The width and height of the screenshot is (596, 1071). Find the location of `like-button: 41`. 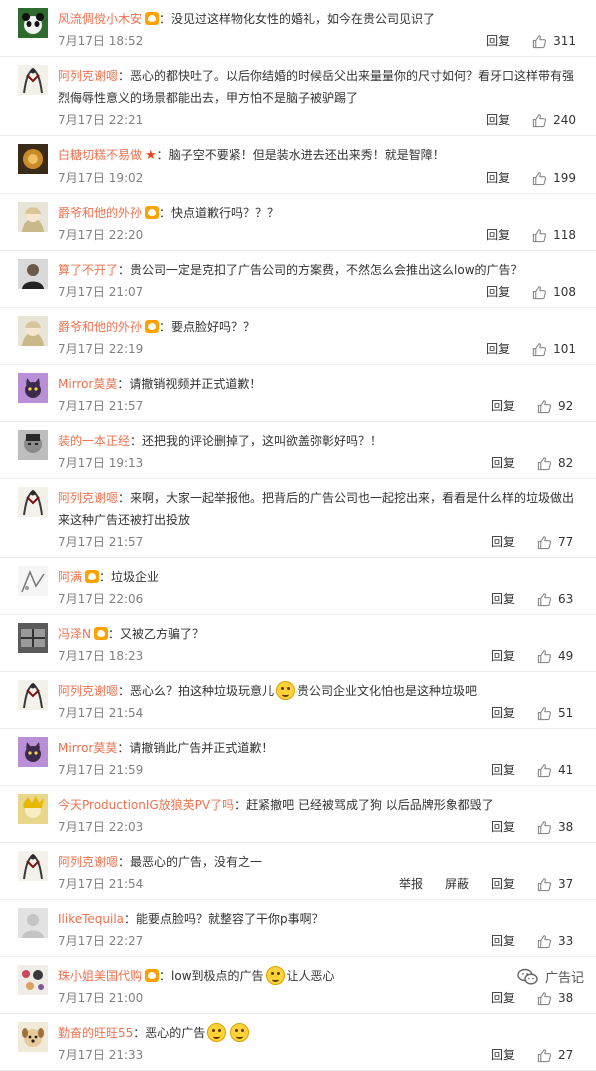

like-button: 41 is located at coordinates (556, 770).